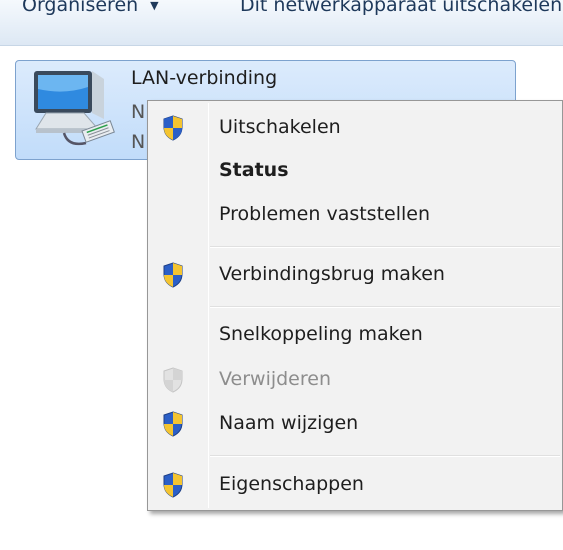  I want to click on menu-item-disable: Uitschakelen, so click(355, 128).